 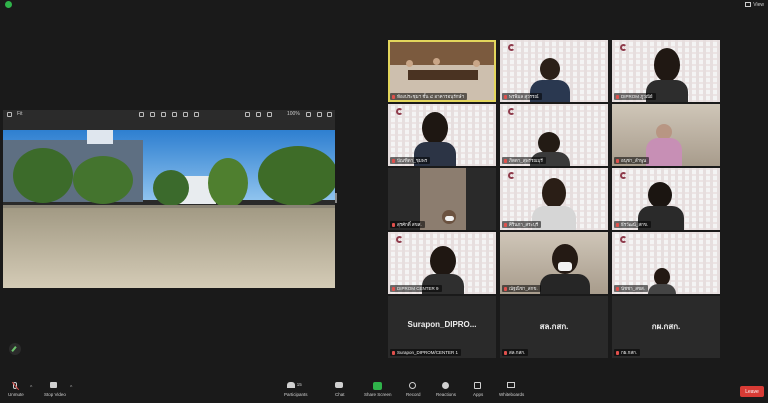 What do you see at coordinates (174, 114) in the screenshot?
I see `favorite-icon` at bounding box center [174, 114].